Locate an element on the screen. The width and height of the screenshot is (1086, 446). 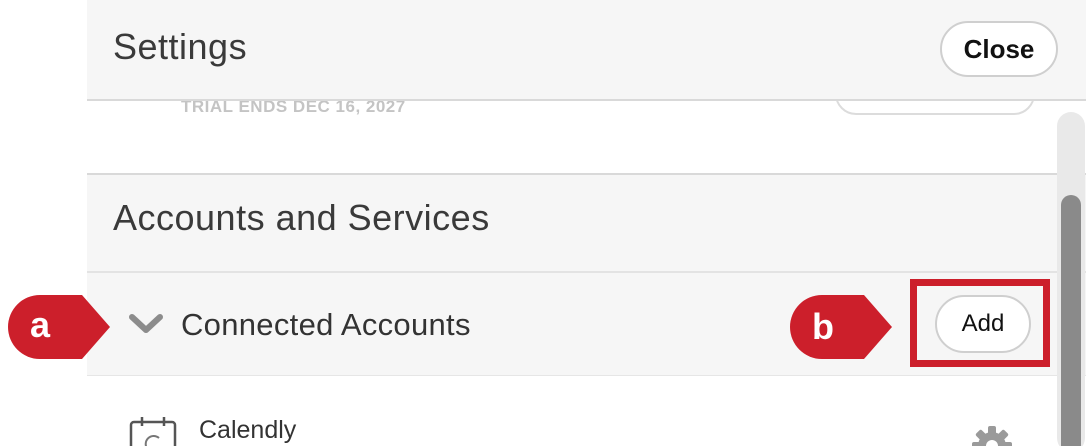
scrollbar-thumb is located at coordinates (1071, 320).